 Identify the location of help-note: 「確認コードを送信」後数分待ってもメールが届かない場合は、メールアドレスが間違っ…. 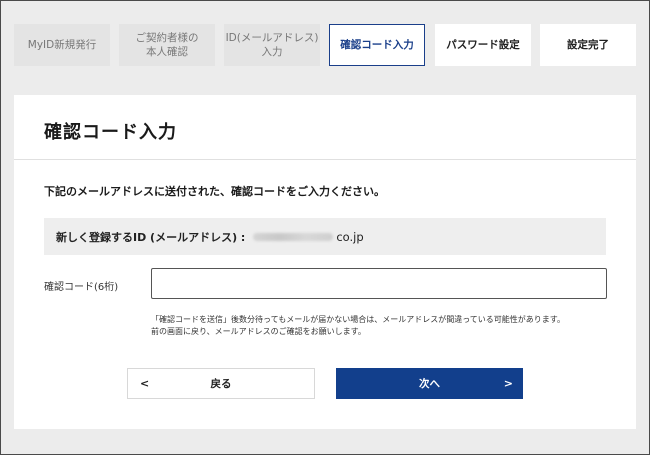
(358, 326).